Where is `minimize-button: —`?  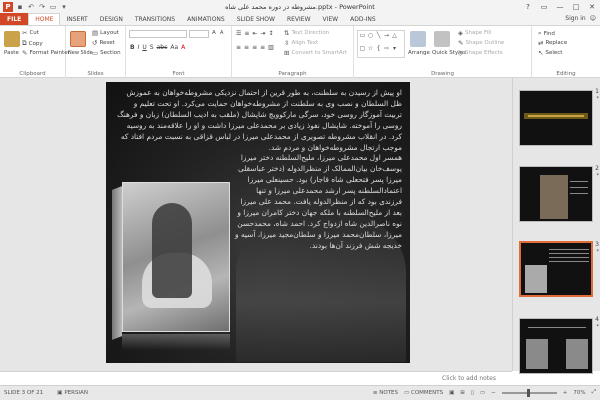
minimize-button: — is located at coordinates (560, 6).